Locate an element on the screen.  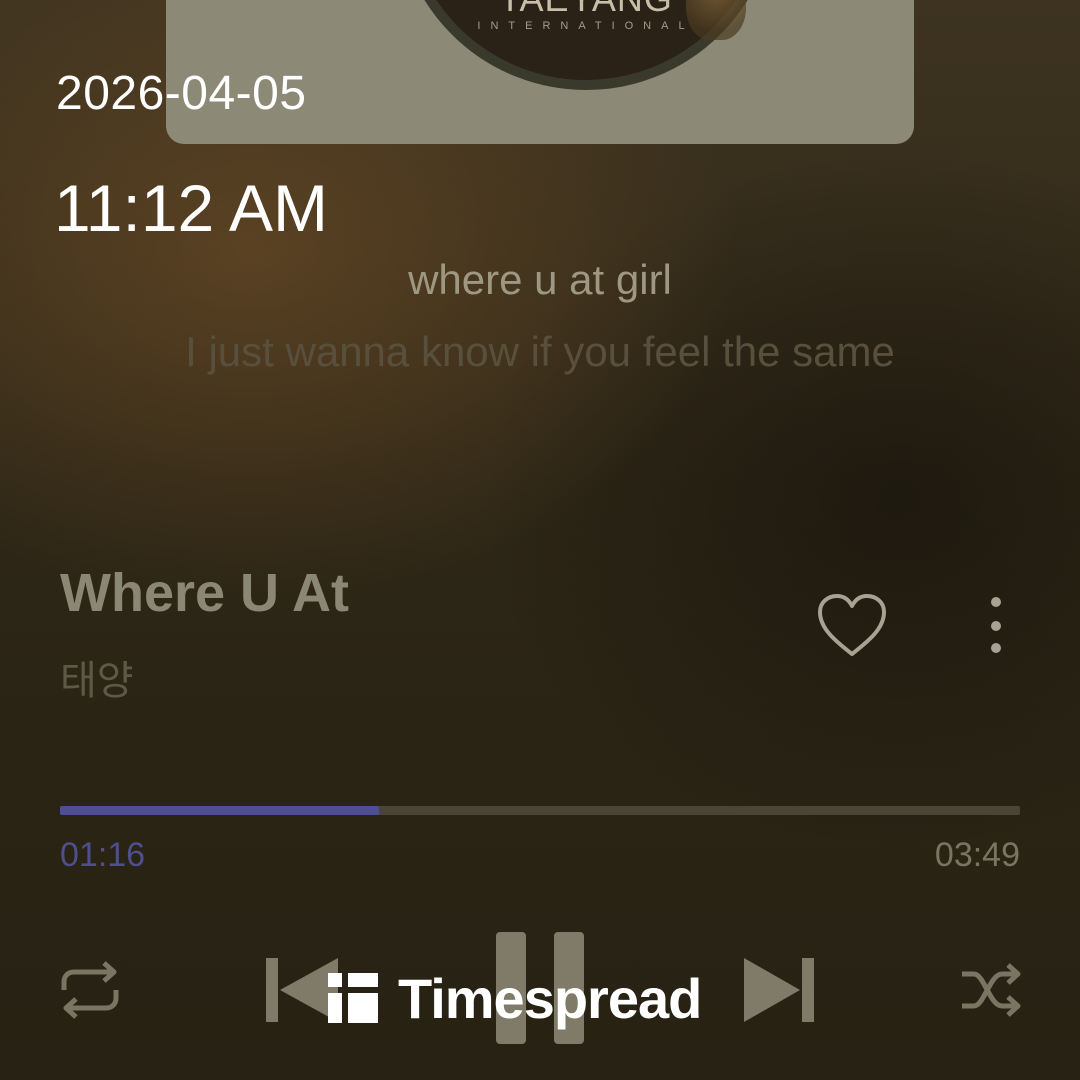
album-disc: TAEYANG INTERNATIONAL is located at coordinates (586, 45).